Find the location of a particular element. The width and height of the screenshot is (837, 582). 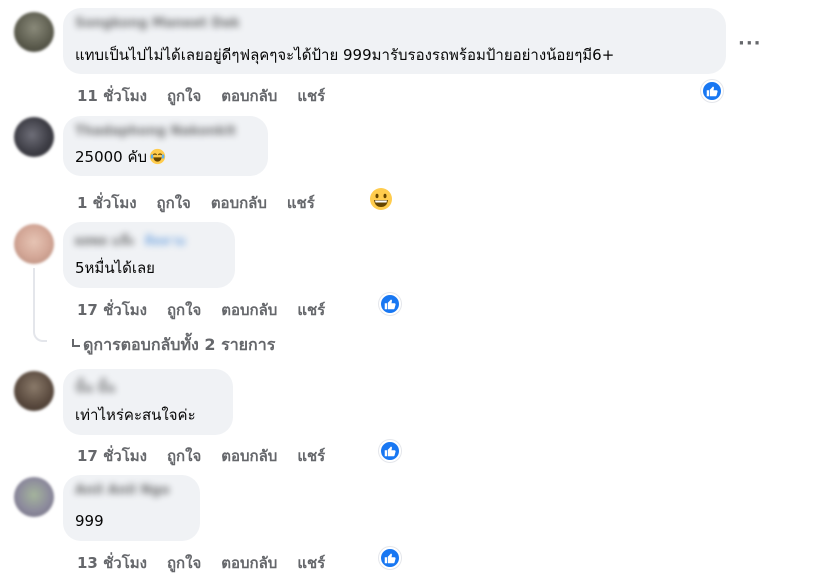

thread-connector-curve is located at coordinates (40, 336).